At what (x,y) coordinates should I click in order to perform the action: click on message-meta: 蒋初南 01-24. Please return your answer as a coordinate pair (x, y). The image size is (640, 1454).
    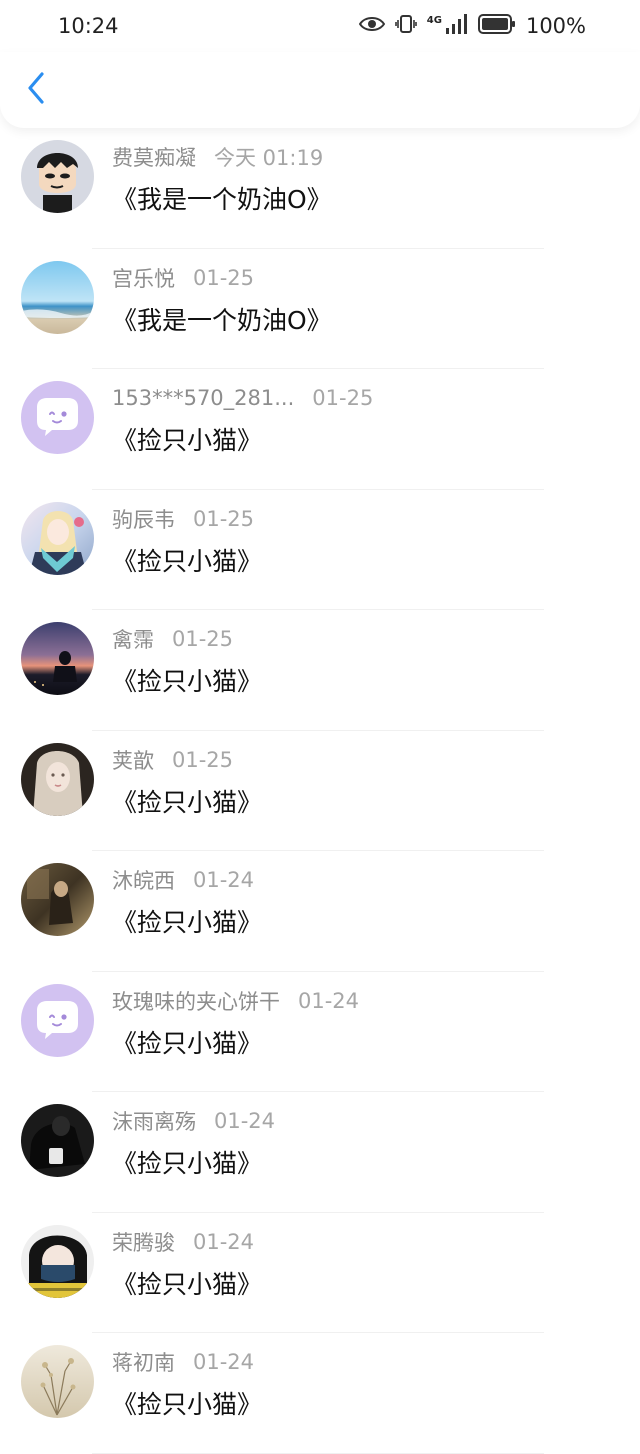
    Looking at the image, I should click on (183, 1362).